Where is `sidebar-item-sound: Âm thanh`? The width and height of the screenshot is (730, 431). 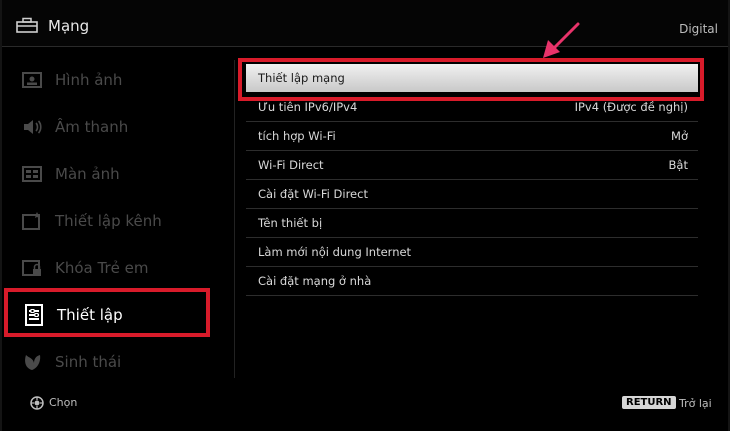
sidebar-item-sound: Âm thanh is located at coordinates (106, 126).